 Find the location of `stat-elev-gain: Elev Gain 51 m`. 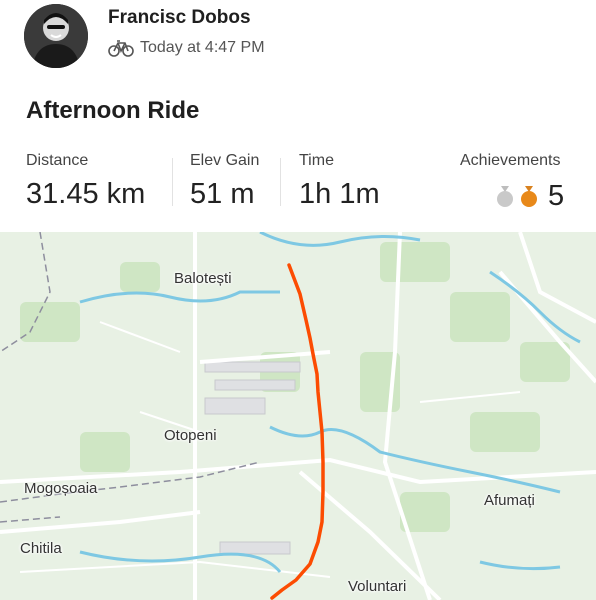

stat-elev-gain: Elev Gain 51 m is located at coordinates (224, 181).